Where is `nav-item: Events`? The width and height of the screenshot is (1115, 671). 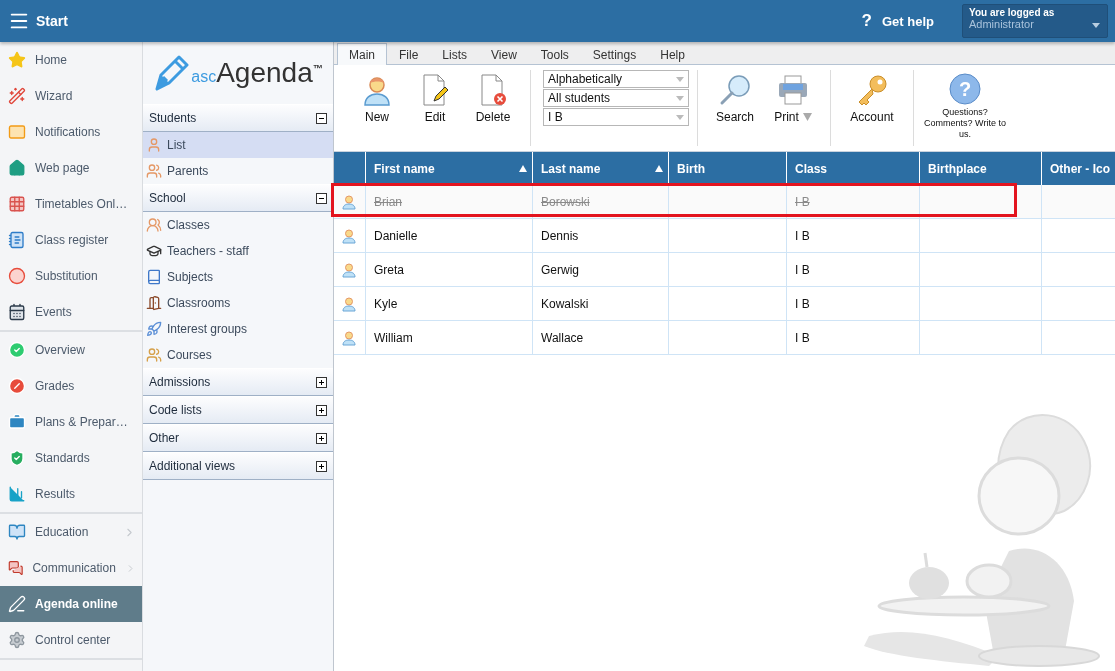
nav-item: Events is located at coordinates (71, 312).